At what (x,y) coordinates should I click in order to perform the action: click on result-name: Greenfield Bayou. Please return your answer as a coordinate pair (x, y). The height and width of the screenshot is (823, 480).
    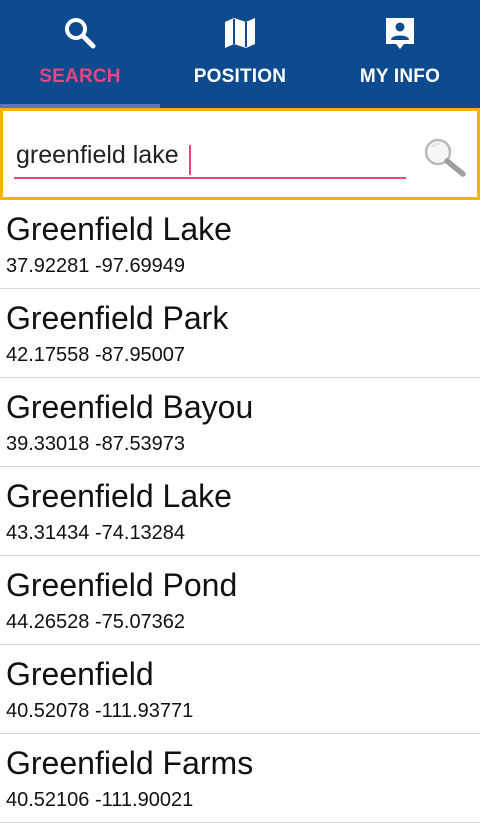
    Looking at the image, I should click on (130, 407).